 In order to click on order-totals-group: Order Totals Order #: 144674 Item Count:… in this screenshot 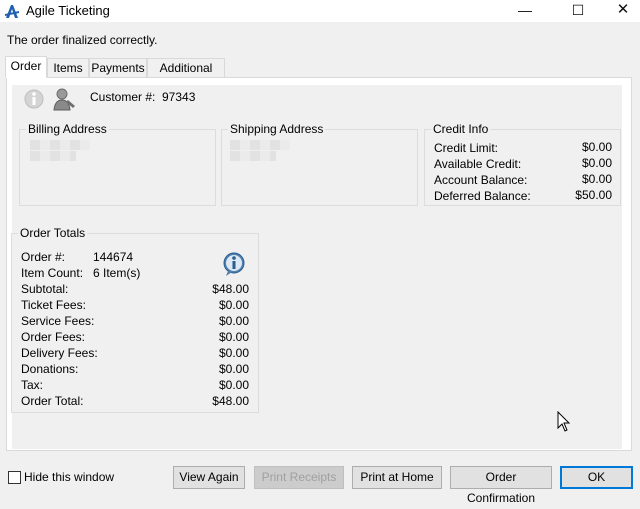, I will do `click(135, 319)`.